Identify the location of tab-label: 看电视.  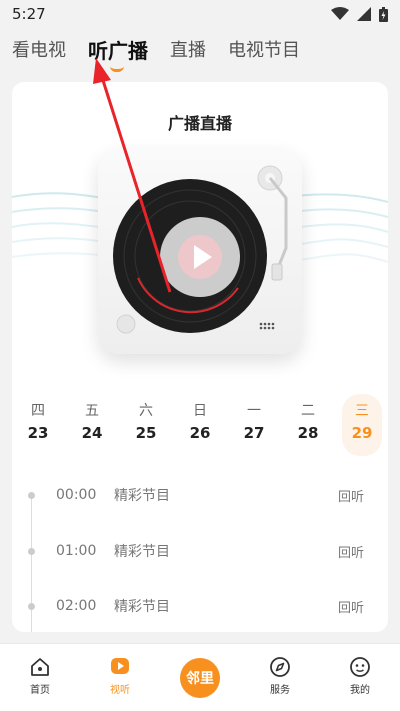
(39, 50).